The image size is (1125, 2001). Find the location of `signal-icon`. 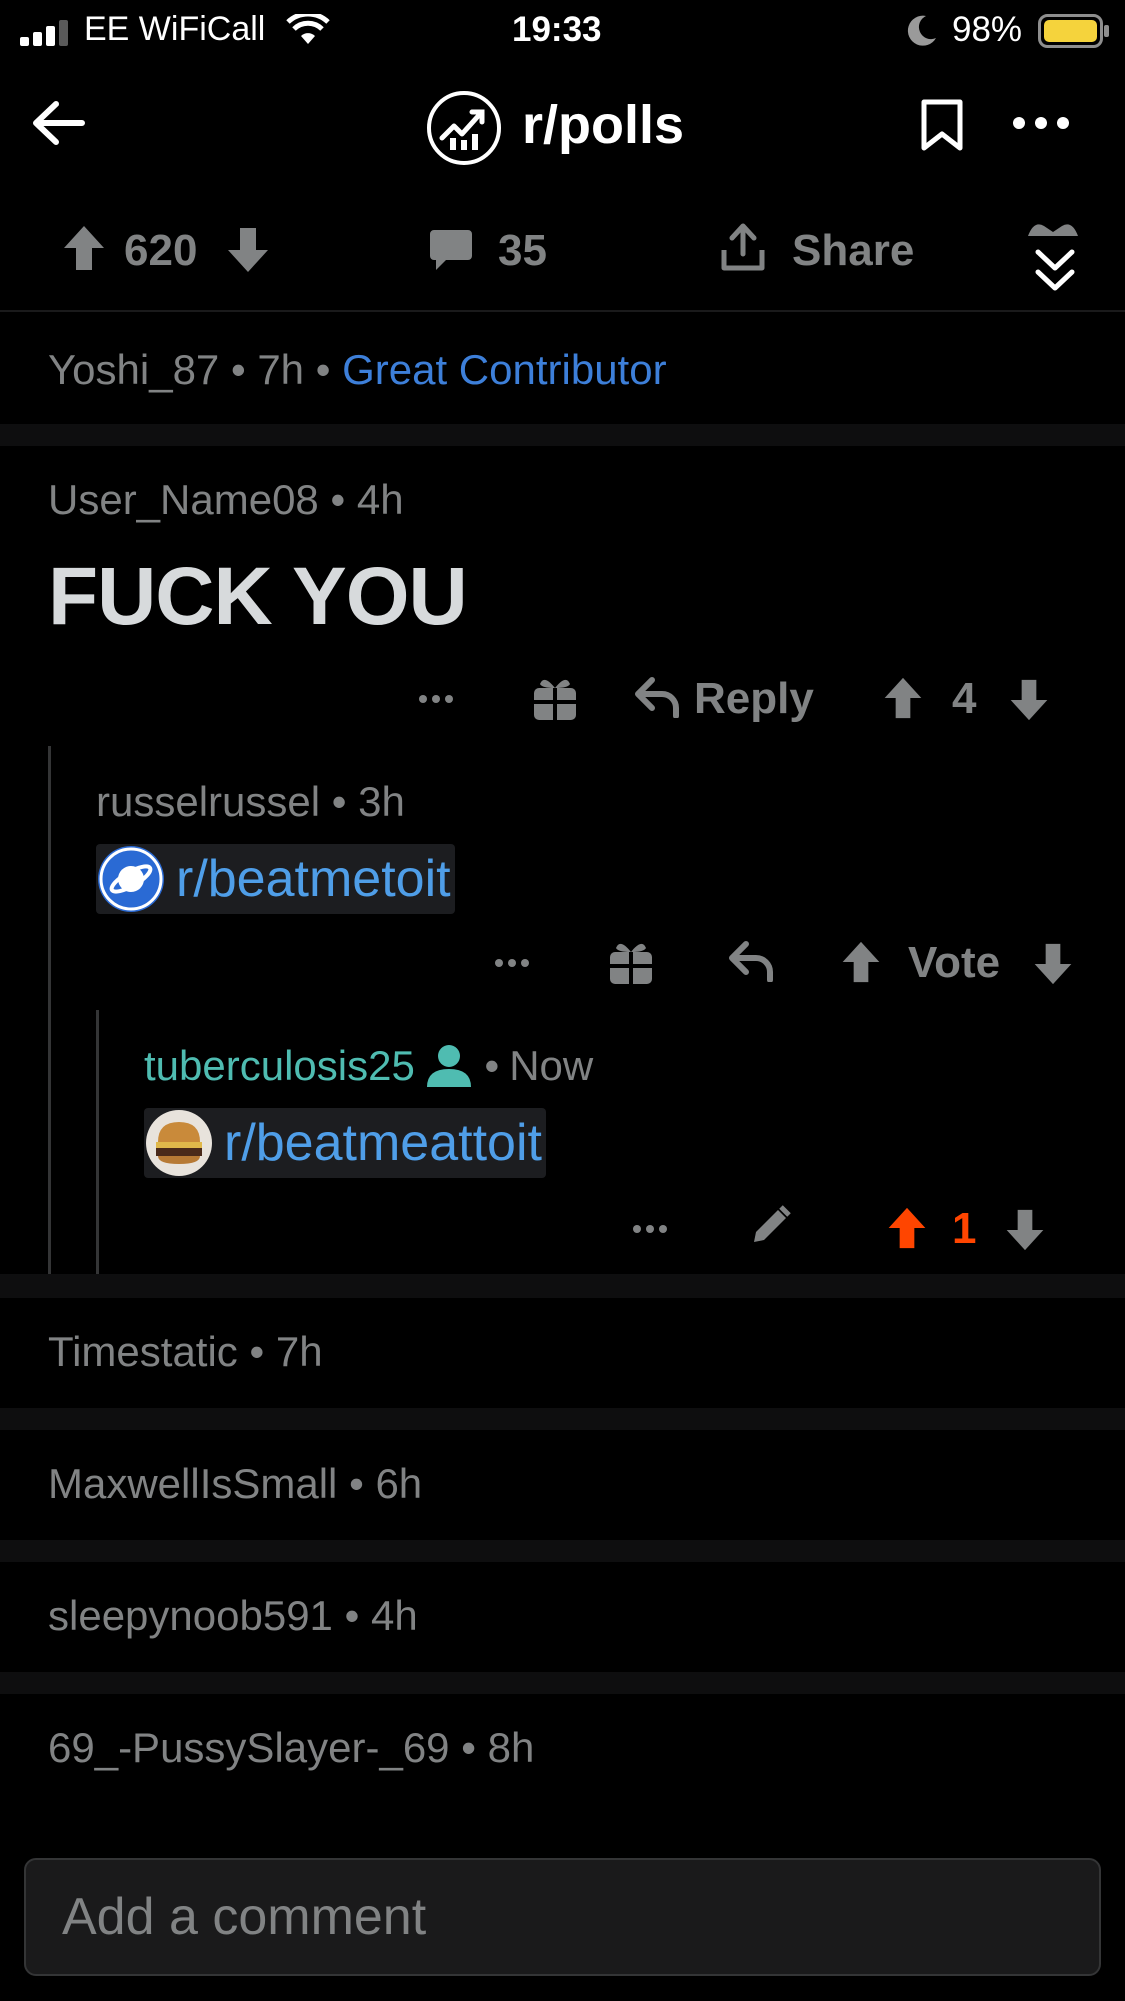

signal-icon is located at coordinates (46, 33).